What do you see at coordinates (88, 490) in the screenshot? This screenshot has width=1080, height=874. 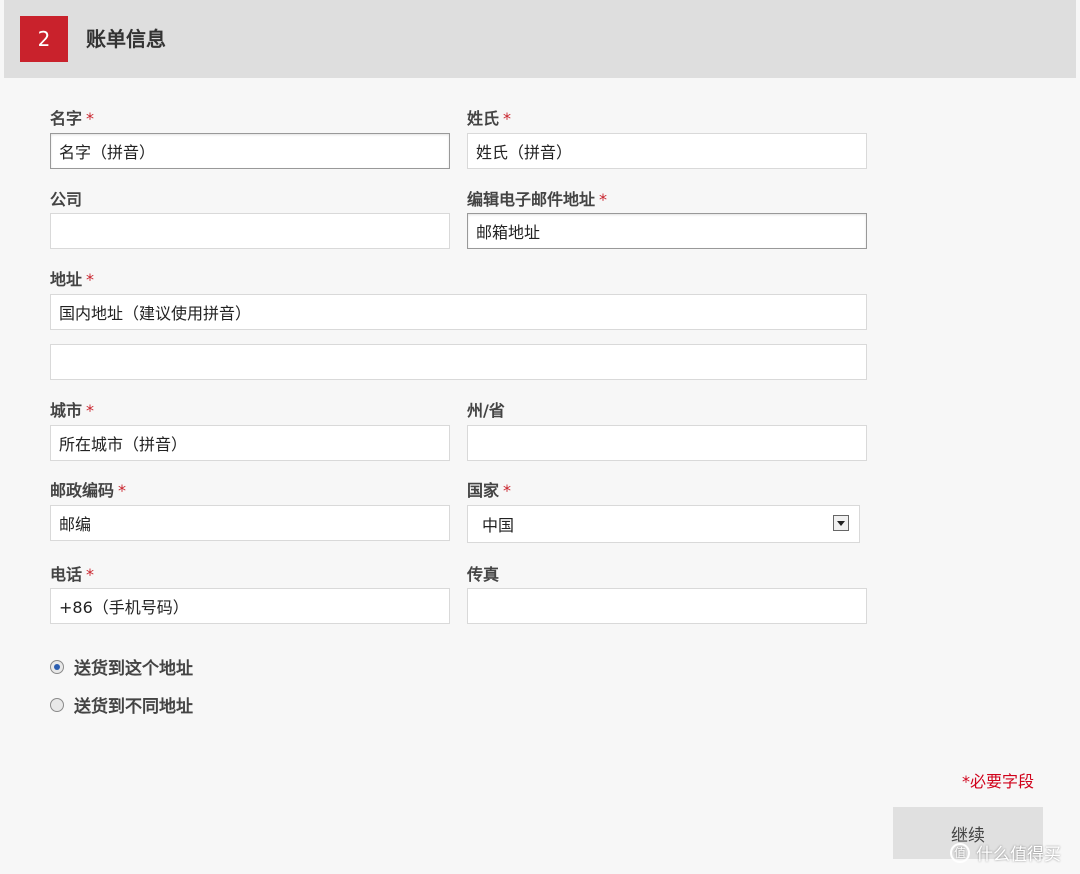 I see `postcode-label: 邮政编码 *` at bounding box center [88, 490].